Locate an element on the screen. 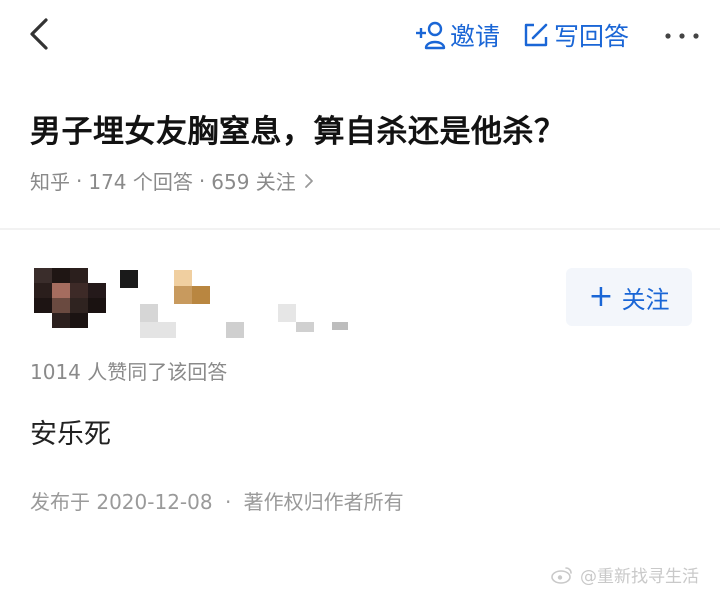  chevron-right-icon is located at coordinates (308, 180).